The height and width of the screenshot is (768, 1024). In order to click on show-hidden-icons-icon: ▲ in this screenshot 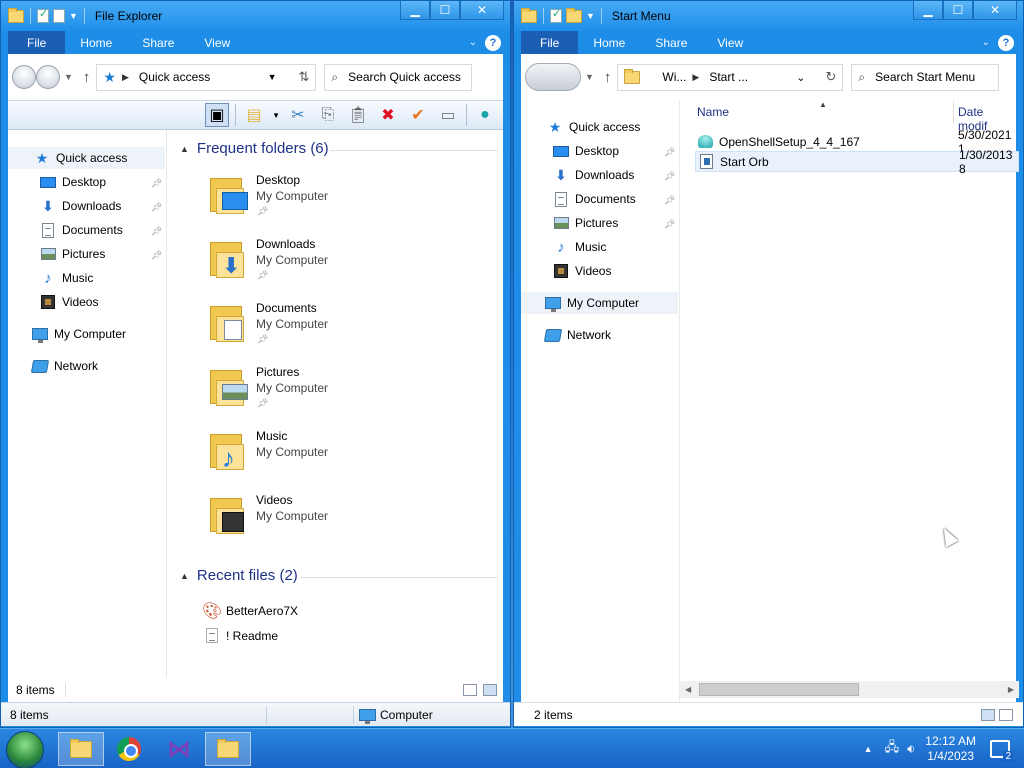, I will do `click(868, 749)`.